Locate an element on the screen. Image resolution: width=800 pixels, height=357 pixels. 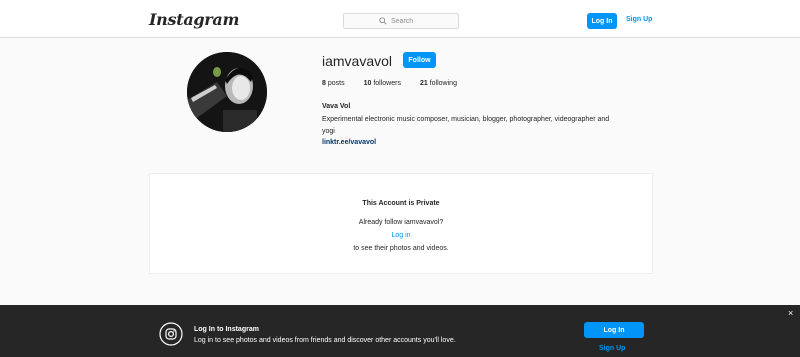
follow-button: Follow is located at coordinates (419, 60).